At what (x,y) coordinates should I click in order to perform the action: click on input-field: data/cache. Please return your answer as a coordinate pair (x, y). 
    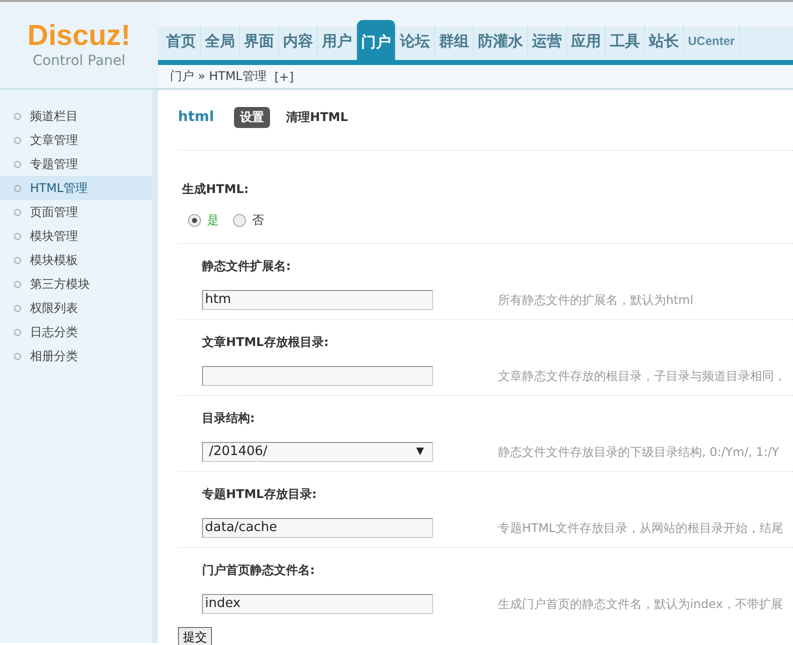
    Looking at the image, I should click on (317, 528).